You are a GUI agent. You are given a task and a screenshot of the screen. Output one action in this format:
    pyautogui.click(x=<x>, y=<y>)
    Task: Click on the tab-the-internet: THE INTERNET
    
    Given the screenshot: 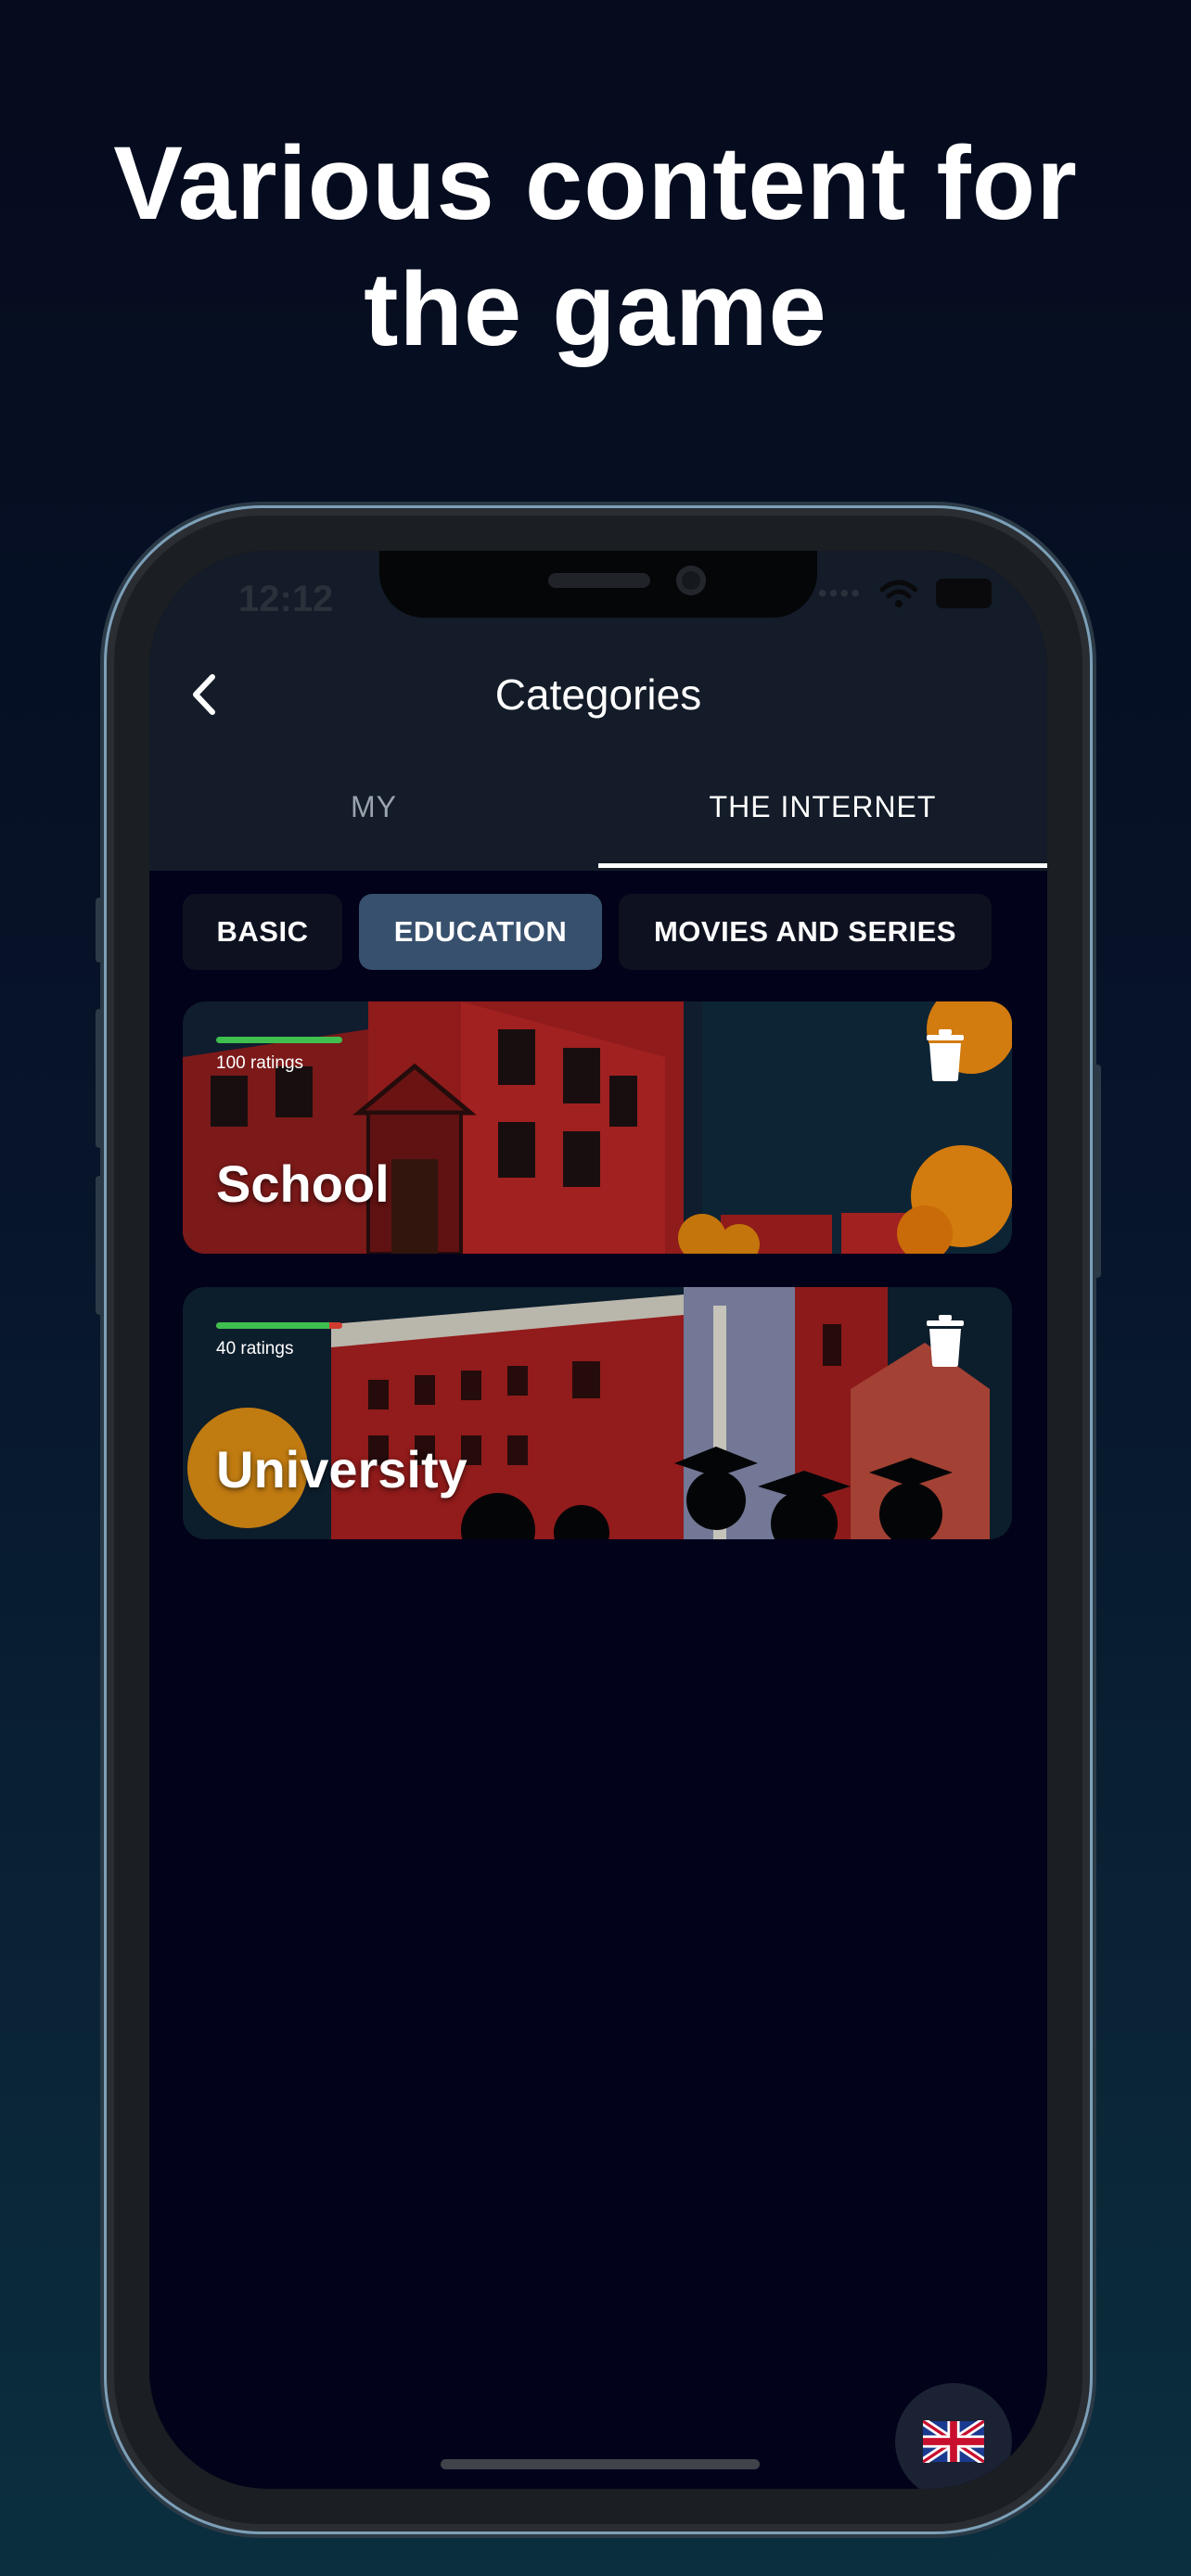 What is the action you would take?
    pyautogui.click(x=822, y=810)
    